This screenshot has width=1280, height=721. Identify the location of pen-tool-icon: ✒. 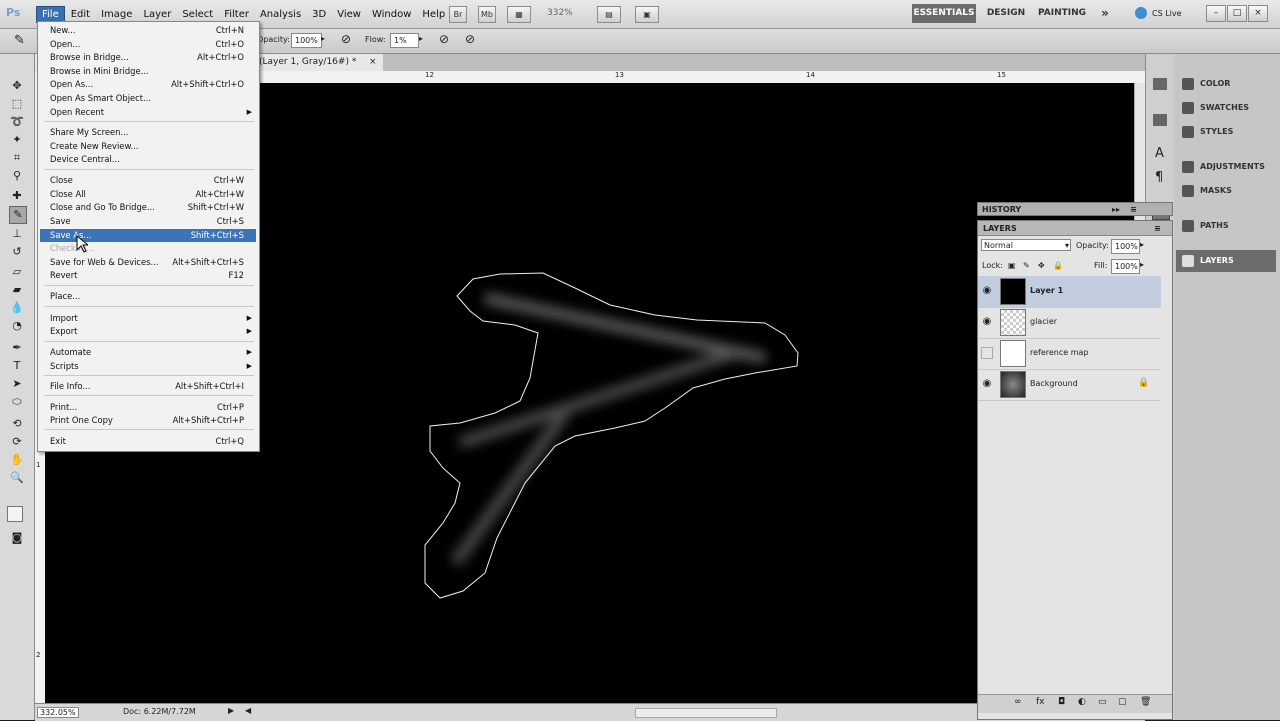
(17, 348).